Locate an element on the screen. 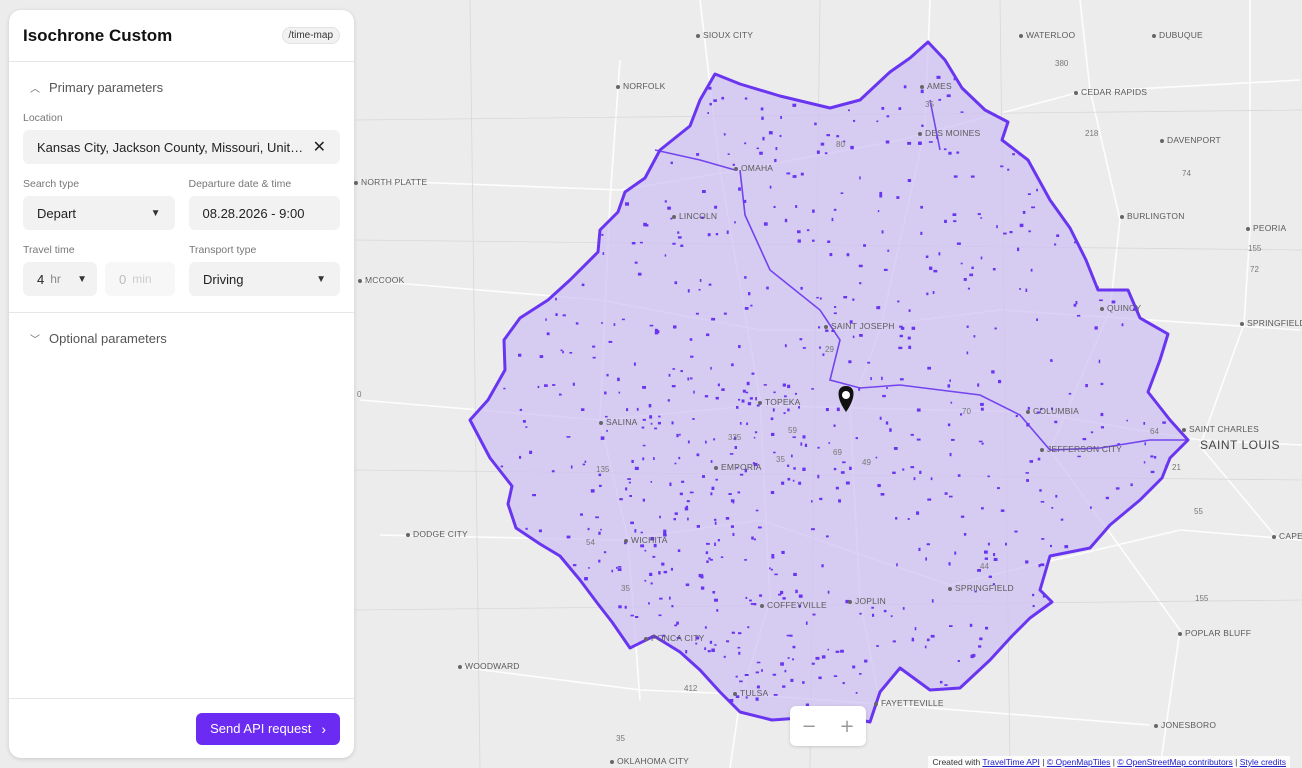 This screenshot has width=1302, height=768. optional-parameters-toggle: ﹀ Optional parameters is located at coordinates (181, 338).